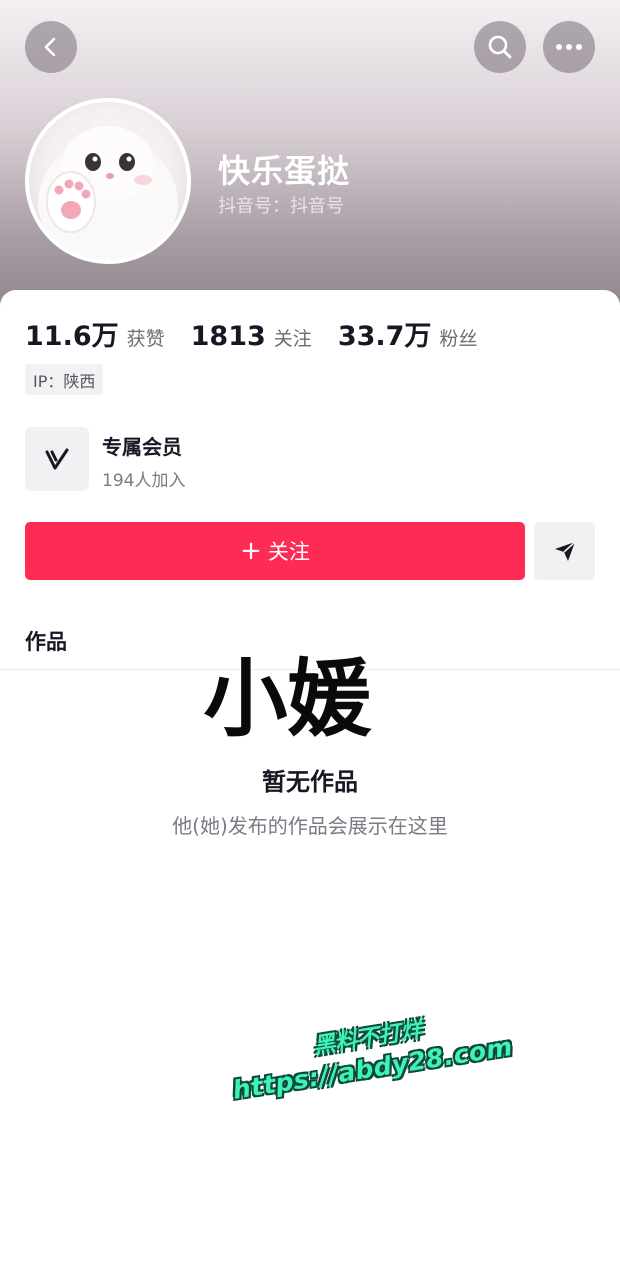 The image size is (620, 1280). I want to click on v-logo-icon, so click(57, 459).